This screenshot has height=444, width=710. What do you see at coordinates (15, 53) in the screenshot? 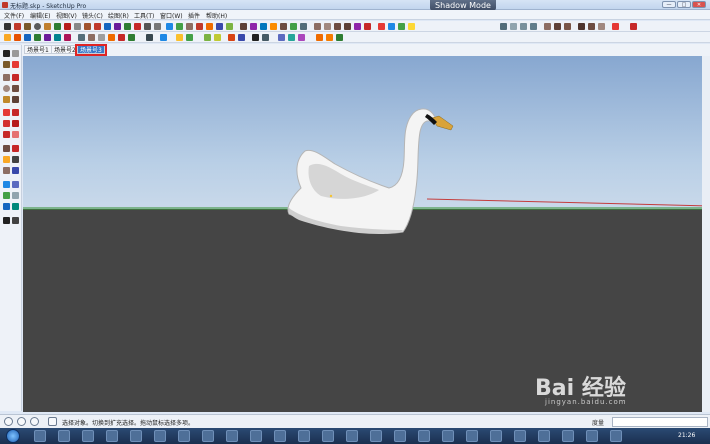
I see `lasso-icon` at bounding box center [15, 53].